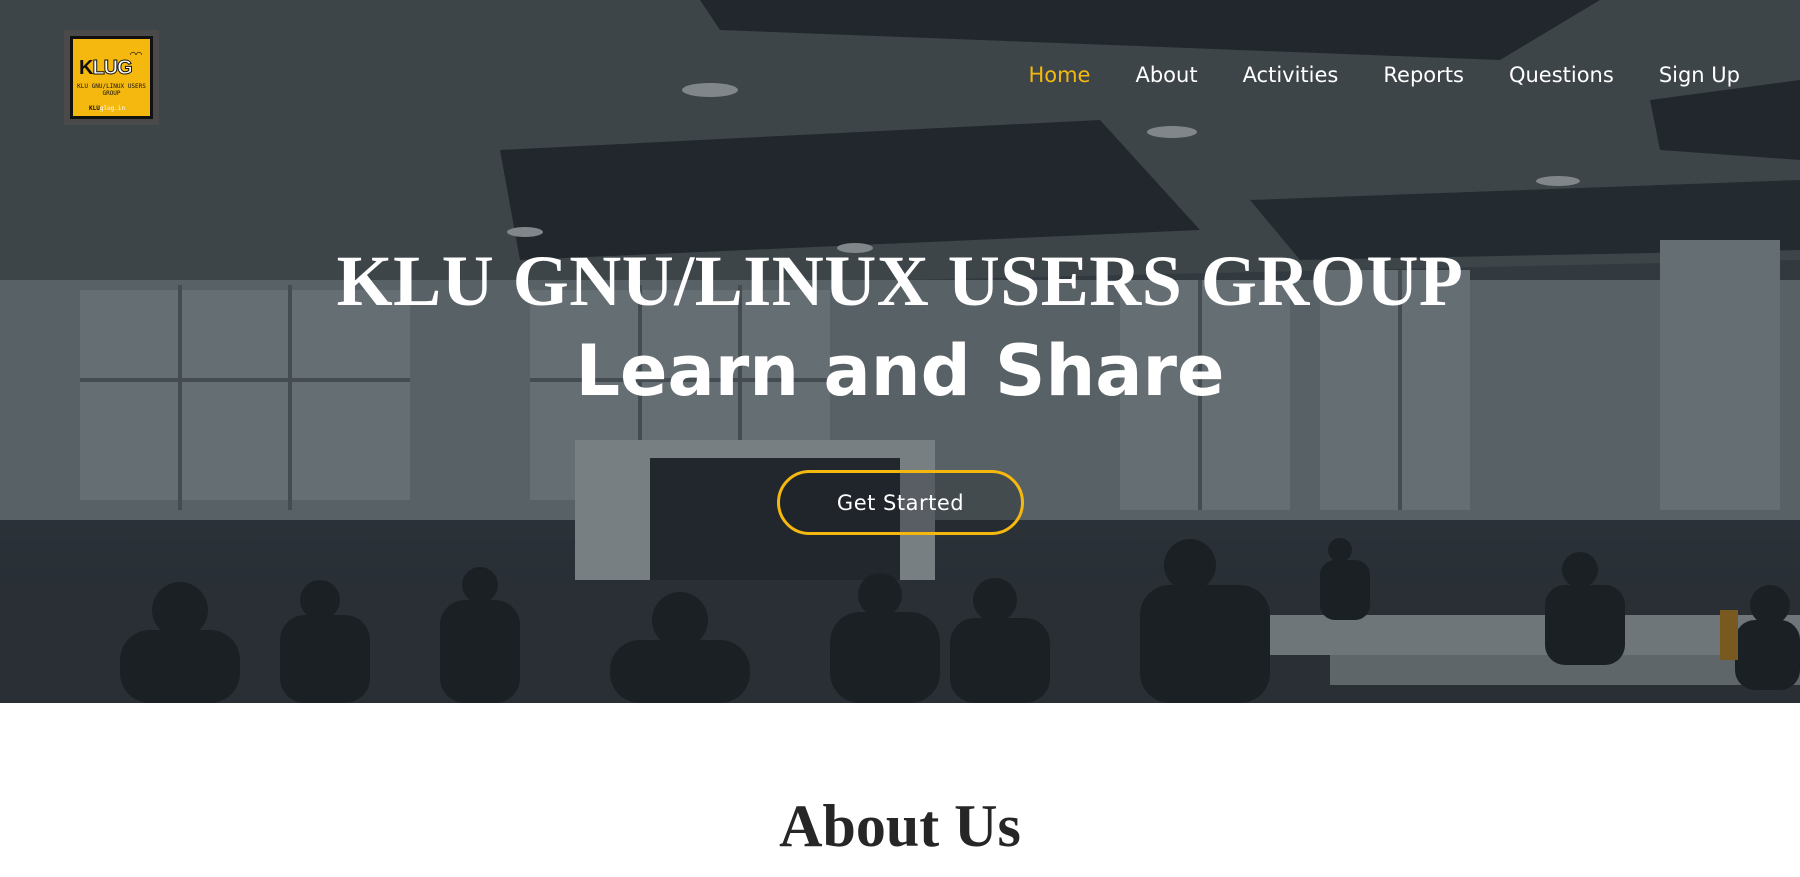  I want to click on about-section-title: About Us, so click(900, 826).